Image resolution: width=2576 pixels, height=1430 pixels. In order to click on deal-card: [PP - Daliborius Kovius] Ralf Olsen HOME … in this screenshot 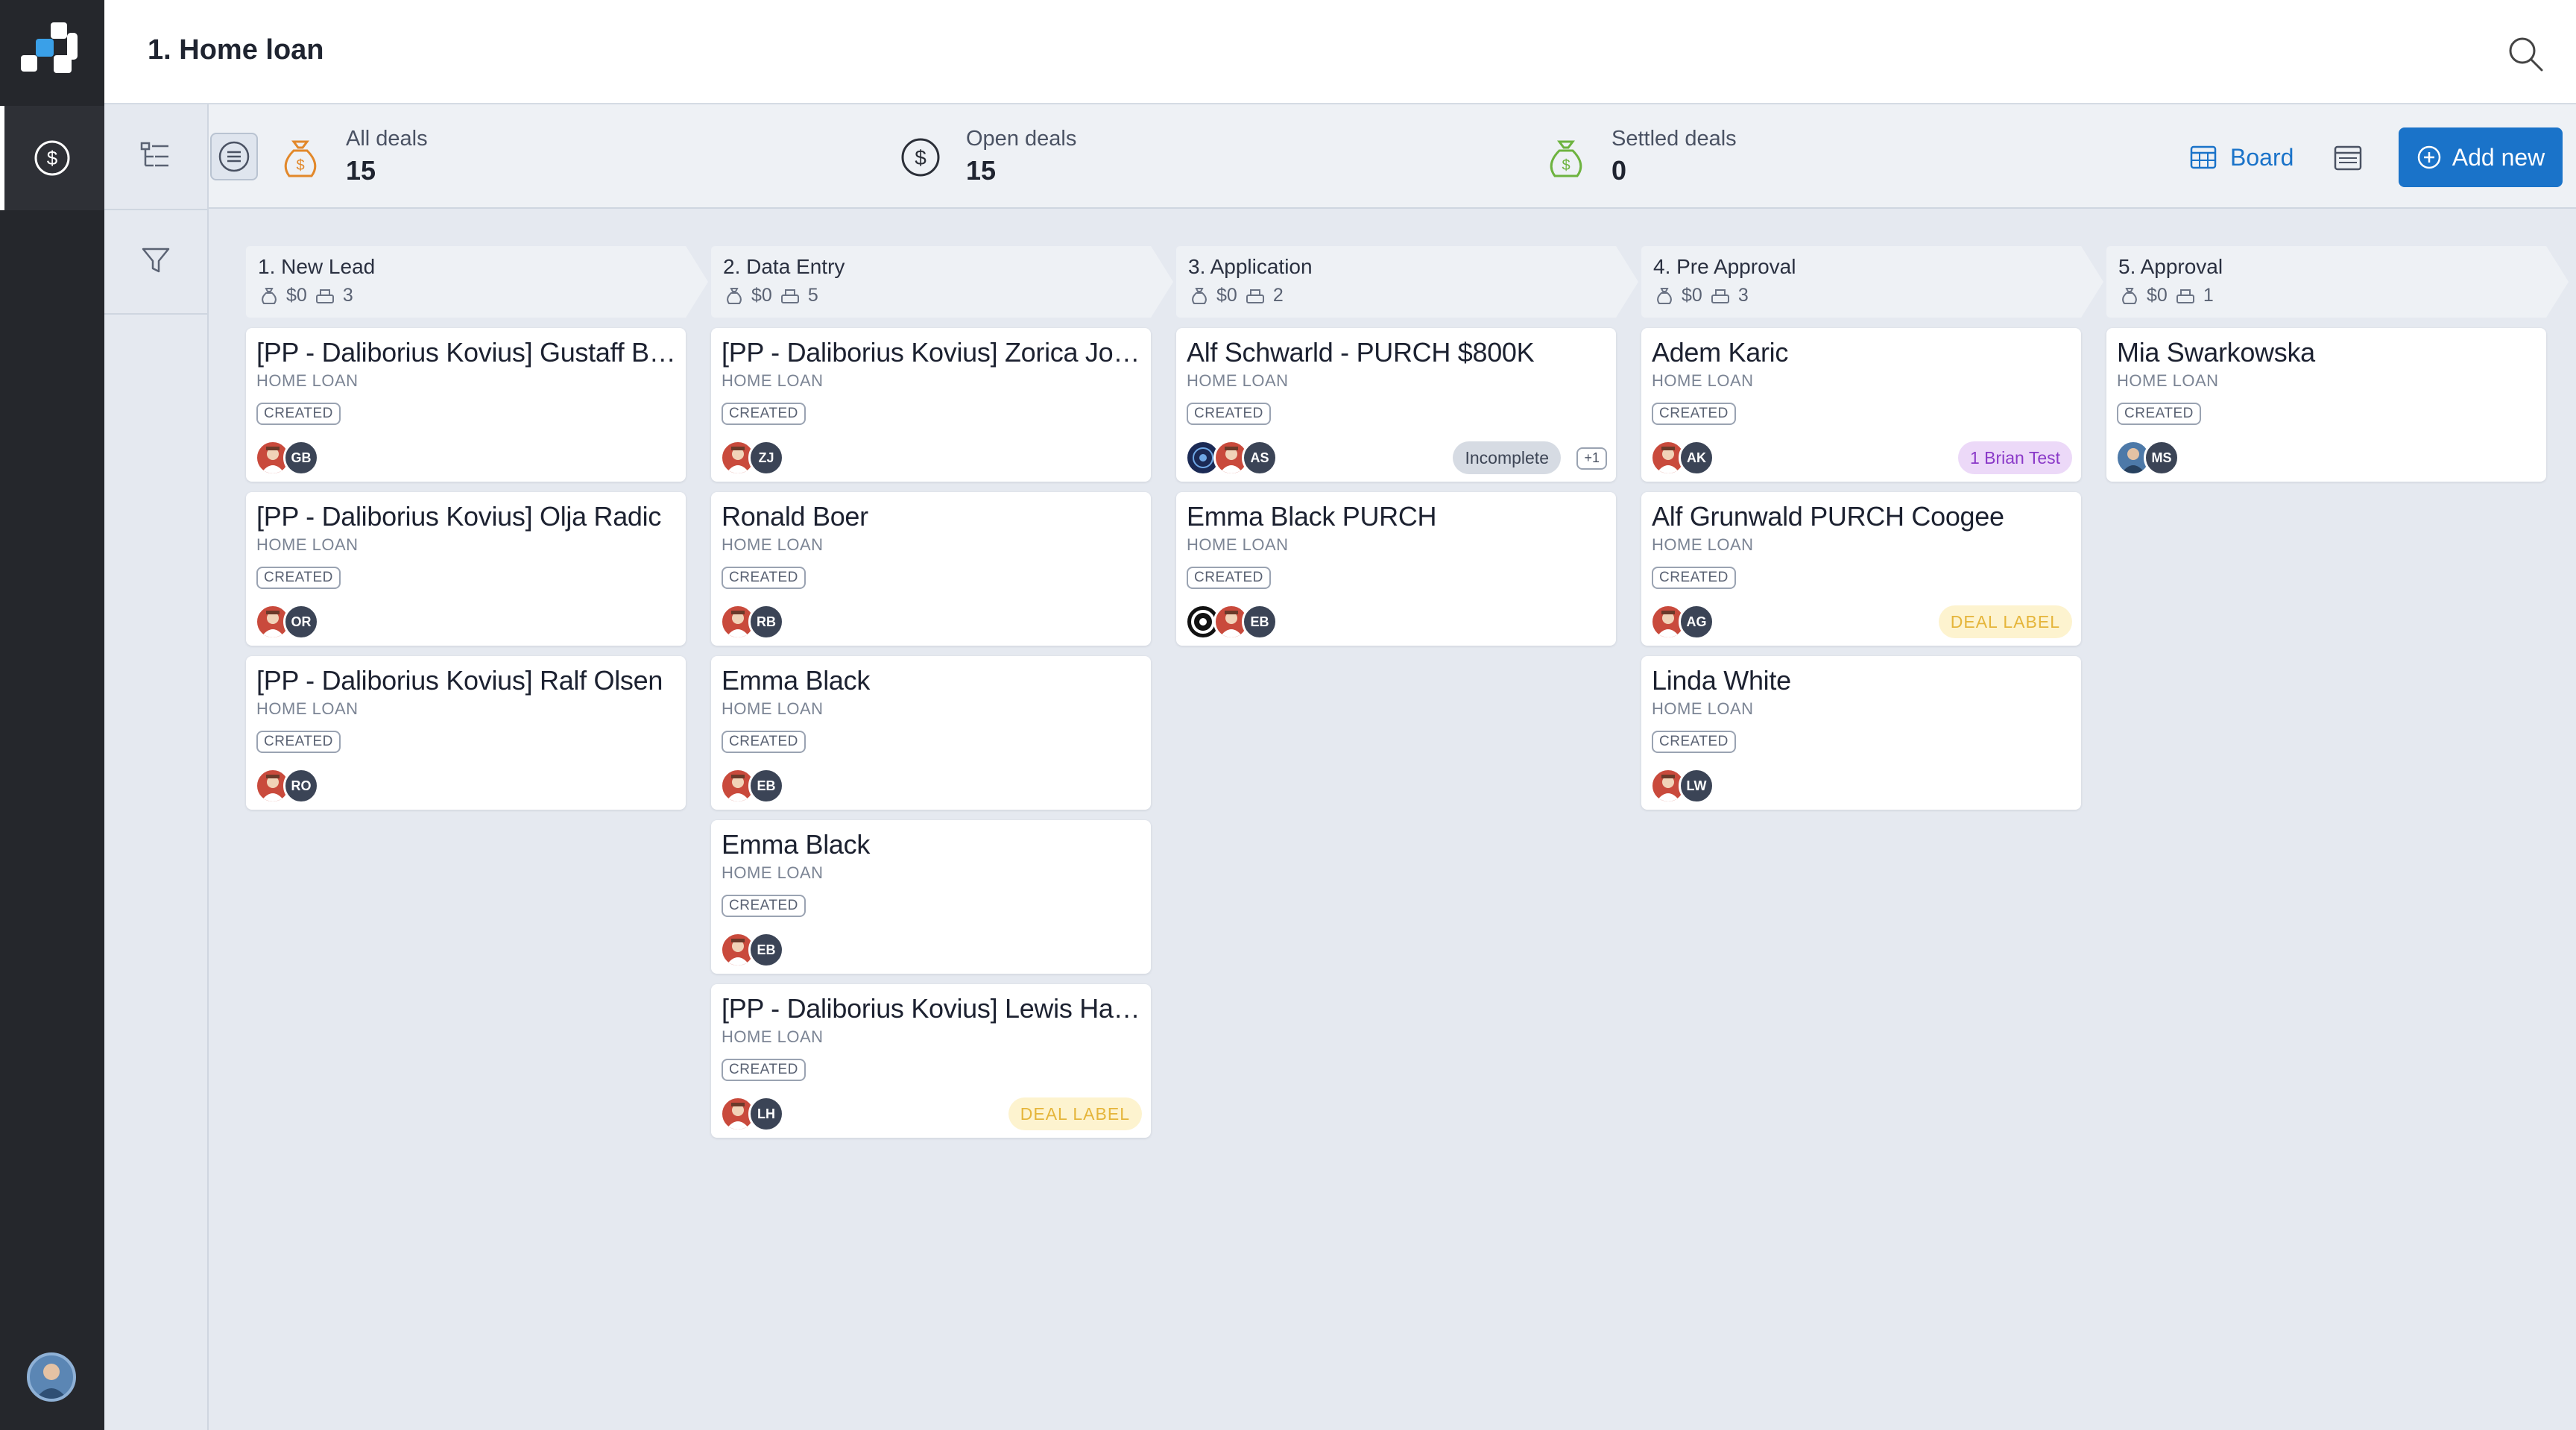, I will do `click(466, 733)`.